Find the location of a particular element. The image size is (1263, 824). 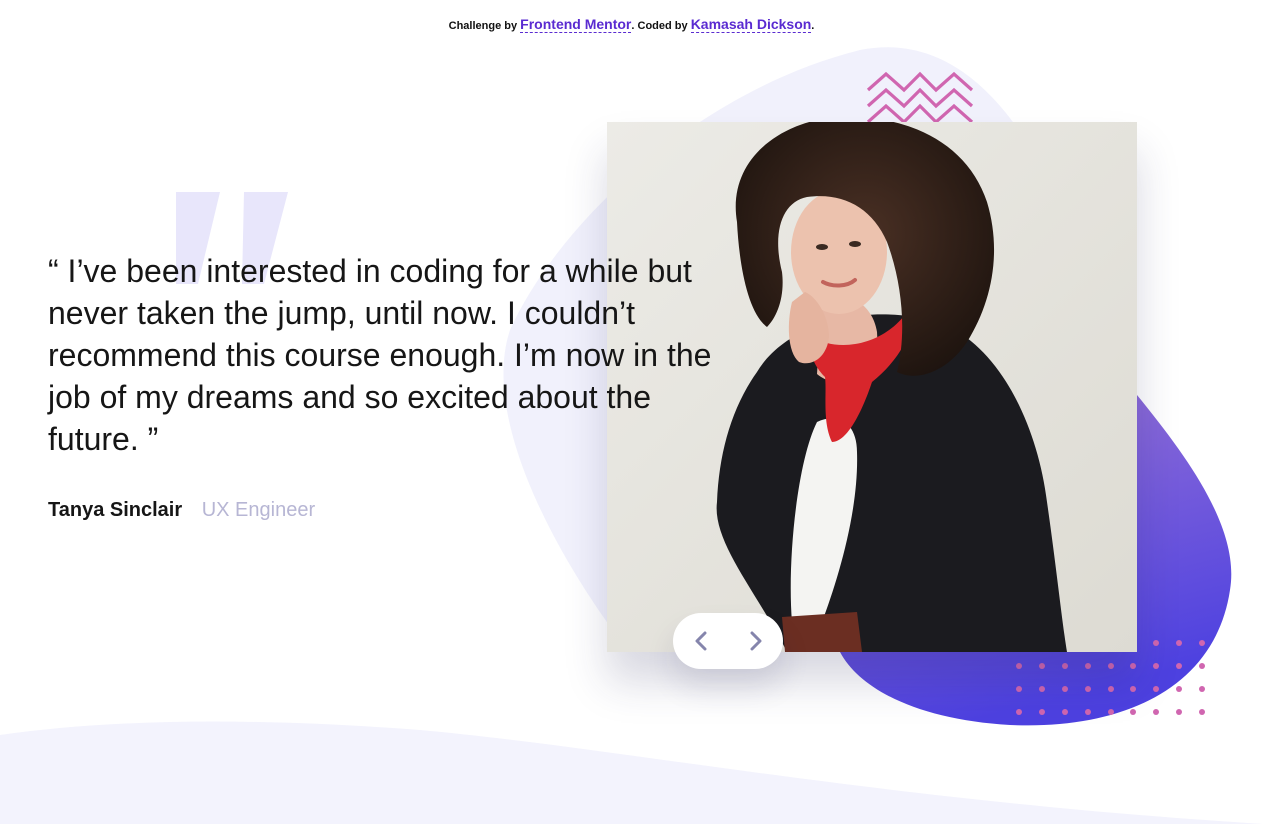

slider-navigation is located at coordinates (728, 641).